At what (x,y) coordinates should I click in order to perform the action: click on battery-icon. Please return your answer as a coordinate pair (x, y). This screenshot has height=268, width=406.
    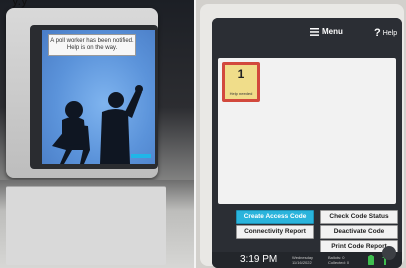
    Looking at the image, I should click on (371, 260).